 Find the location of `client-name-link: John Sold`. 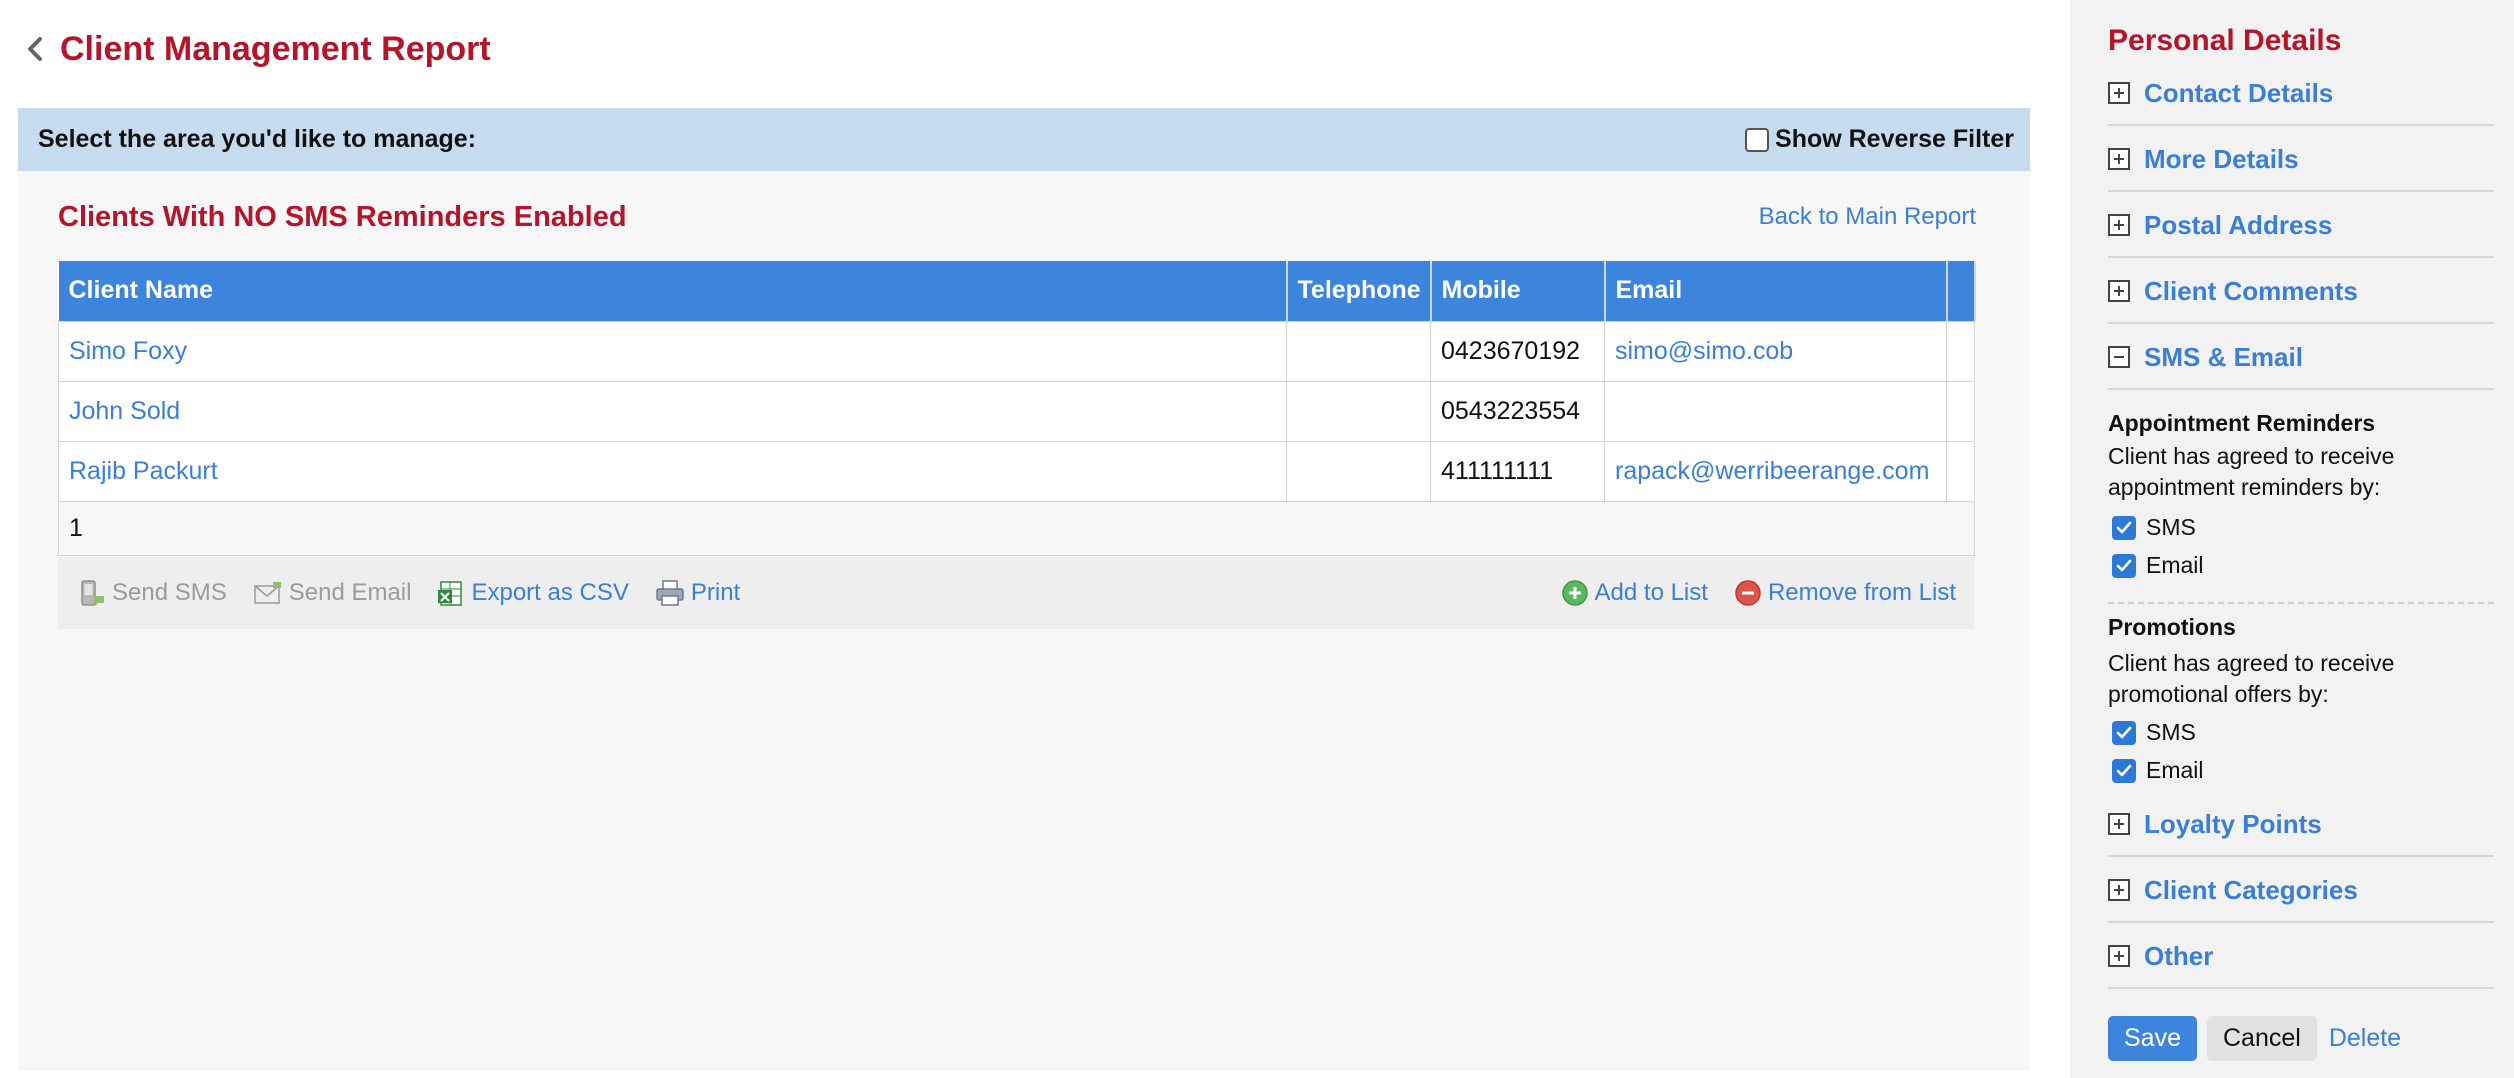

client-name-link: John Sold is located at coordinates (672, 411).